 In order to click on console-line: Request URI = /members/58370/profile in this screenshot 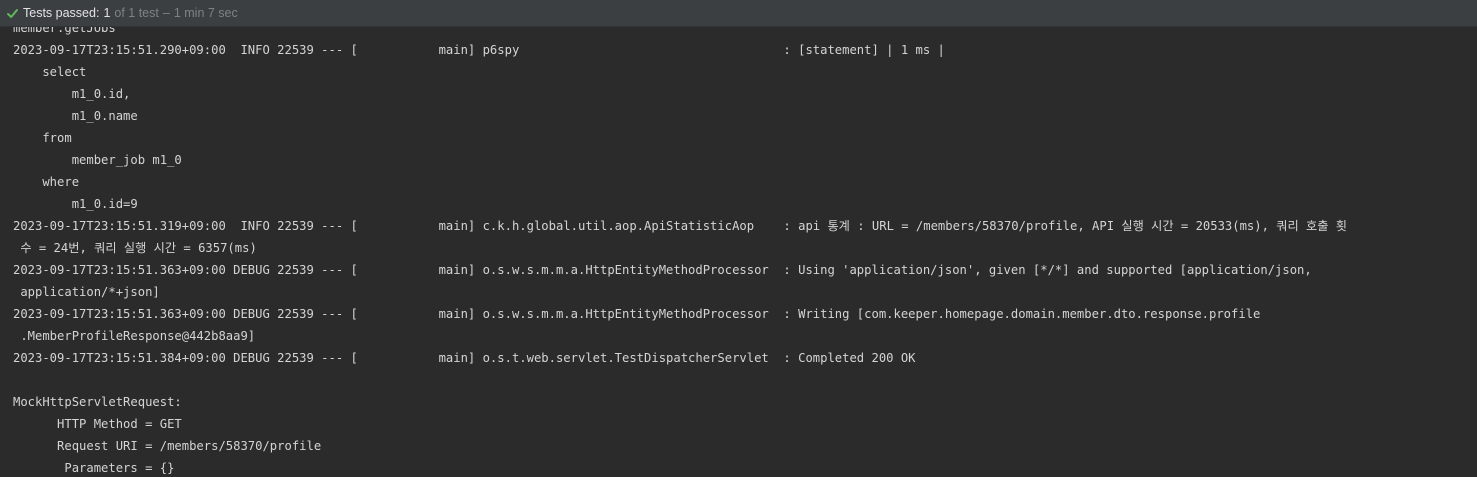, I will do `click(167, 446)`.